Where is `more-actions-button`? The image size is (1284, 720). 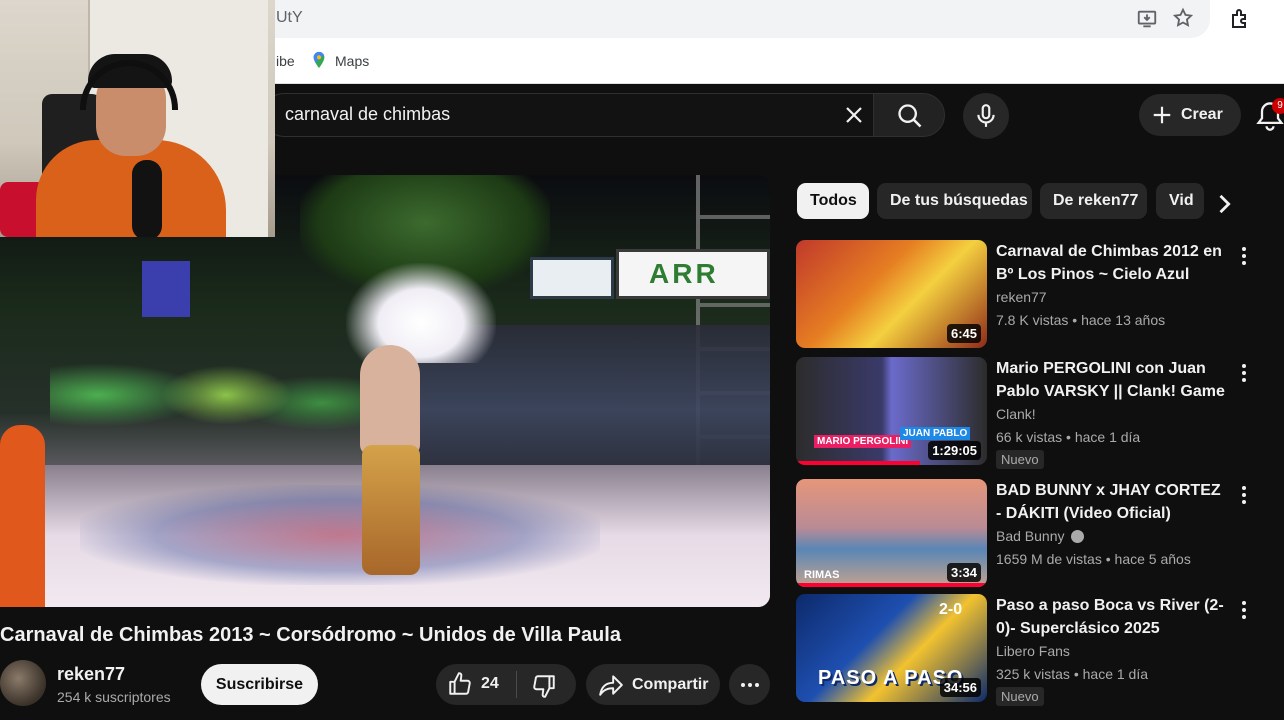 more-actions-button is located at coordinates (749, 684).